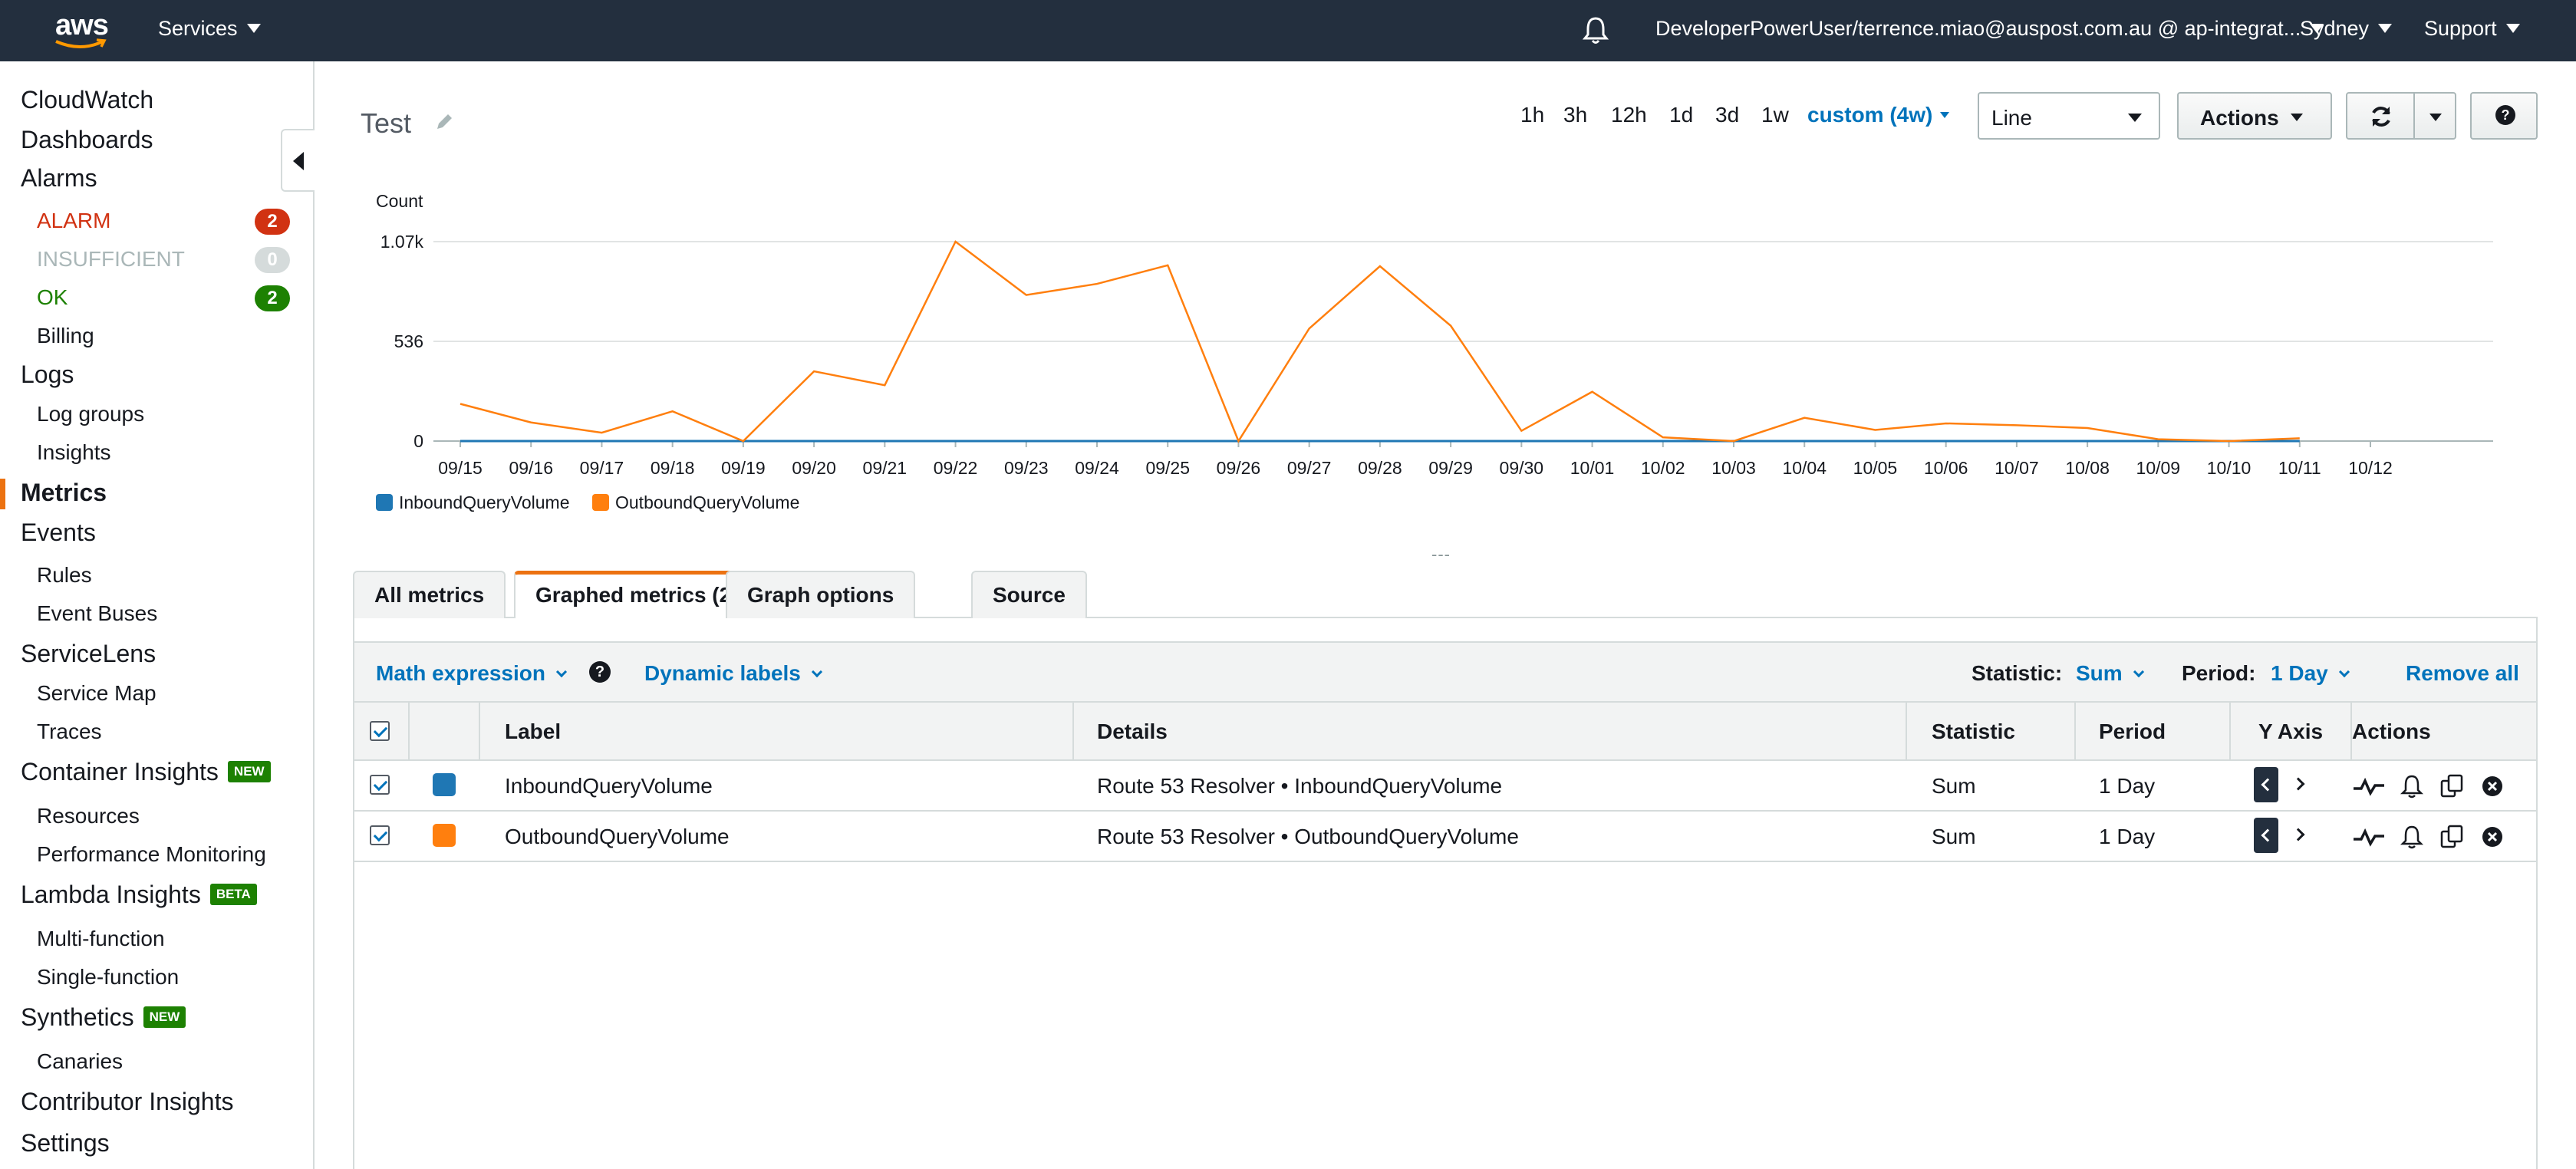 The image size is (2576, 1169). I want to click on sidebar-item-performance-monitoring: Performance Monitoring, so click(151, 854).